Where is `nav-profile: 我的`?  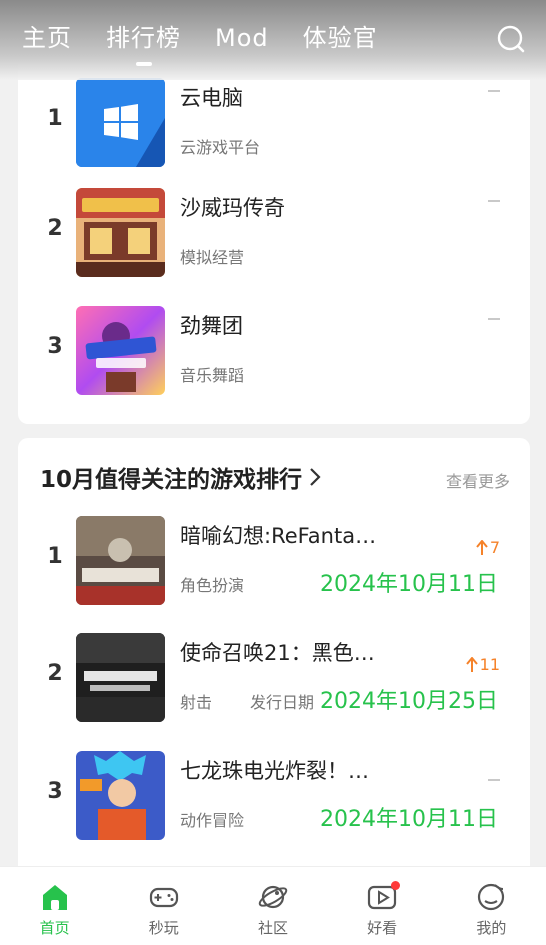
nav-profile: 我的 is located at coordinates (491, 906).